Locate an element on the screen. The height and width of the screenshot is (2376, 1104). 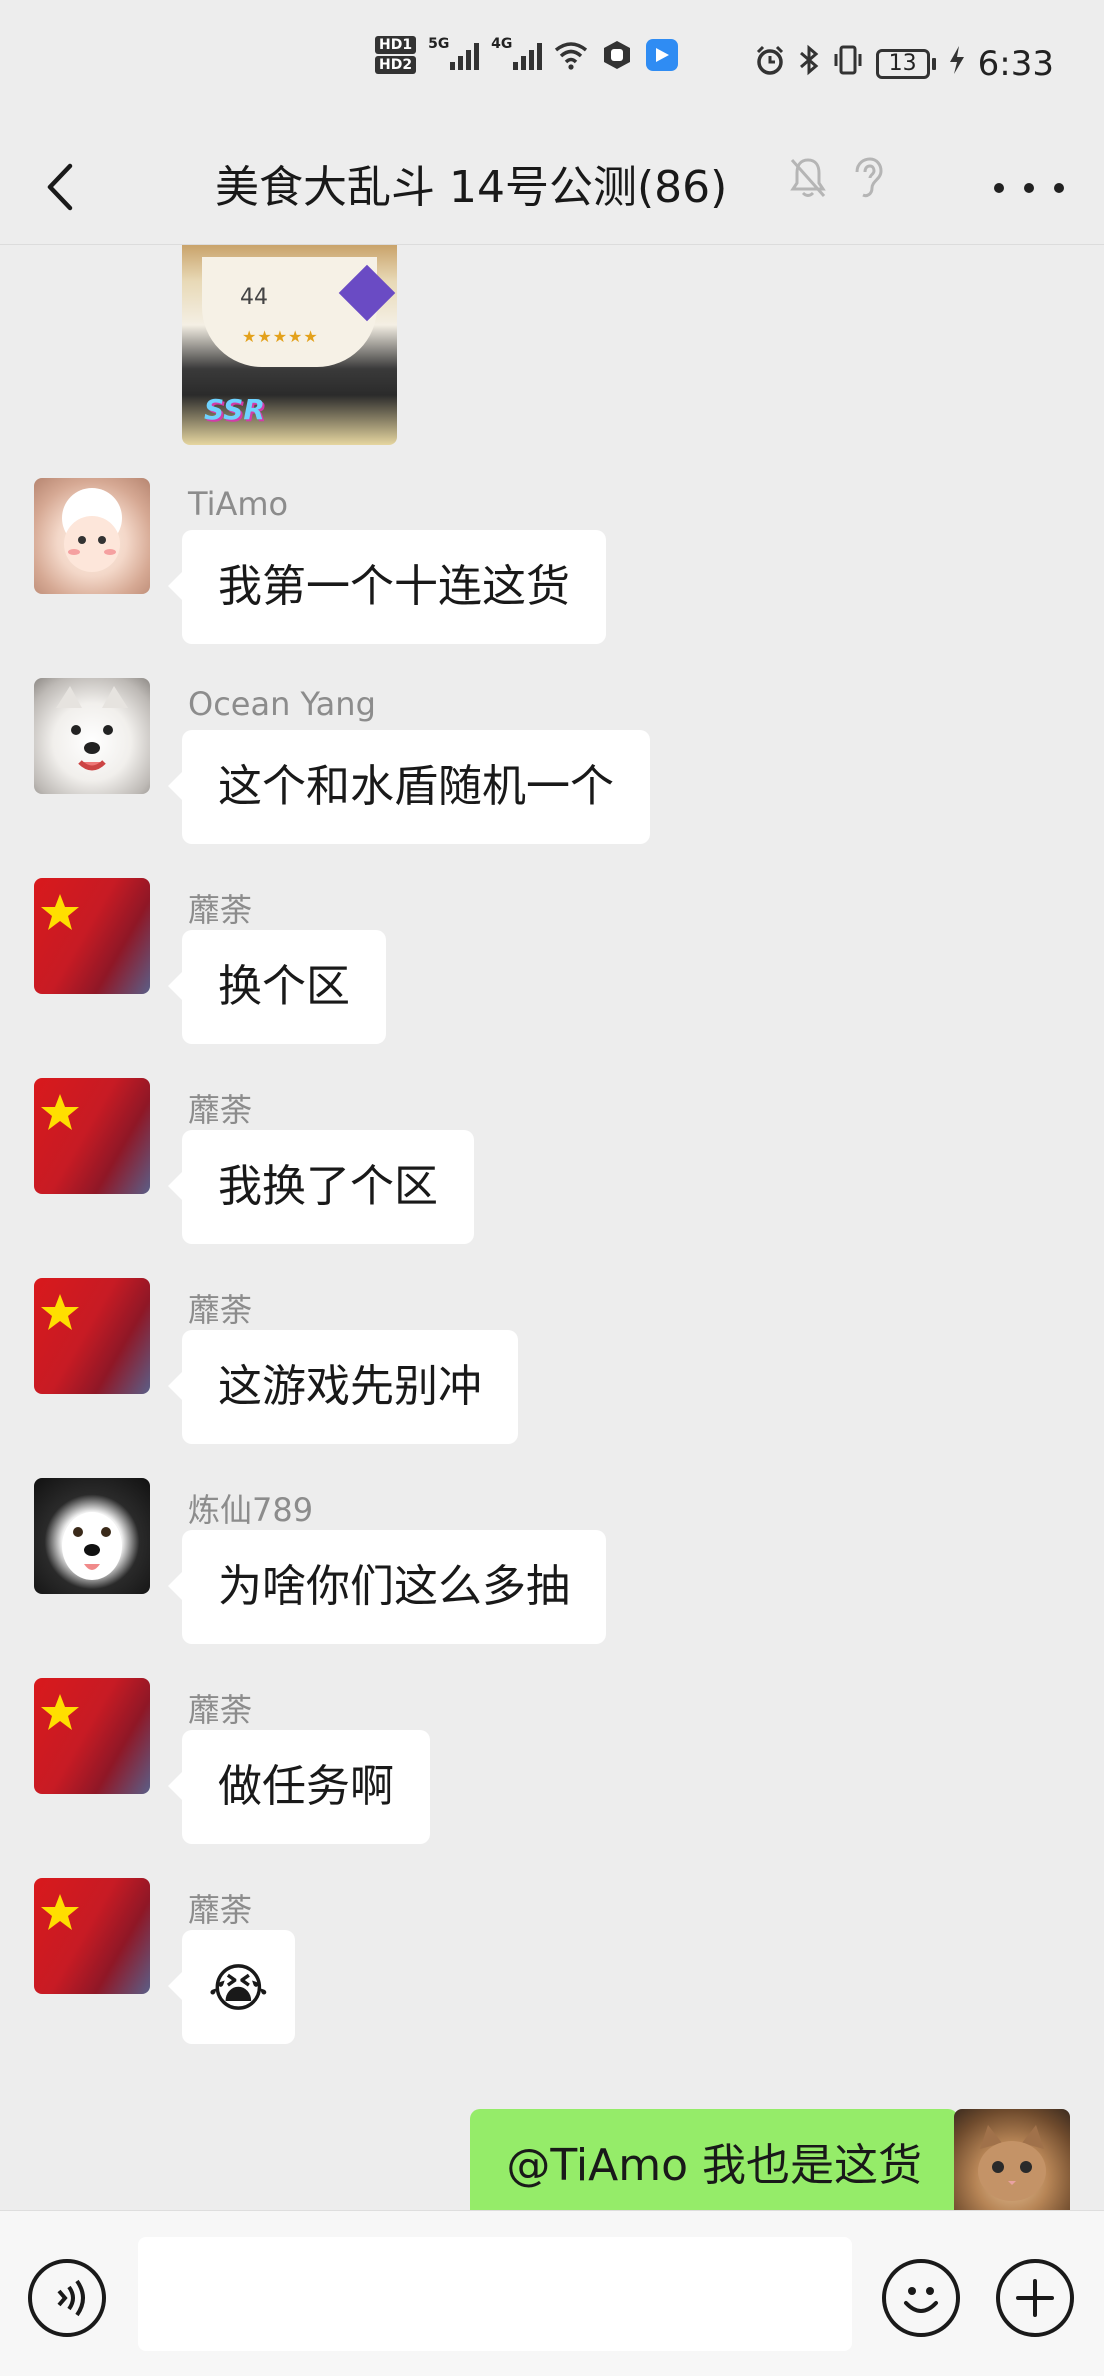
emoji-button is located at coordinates (921, 2298).